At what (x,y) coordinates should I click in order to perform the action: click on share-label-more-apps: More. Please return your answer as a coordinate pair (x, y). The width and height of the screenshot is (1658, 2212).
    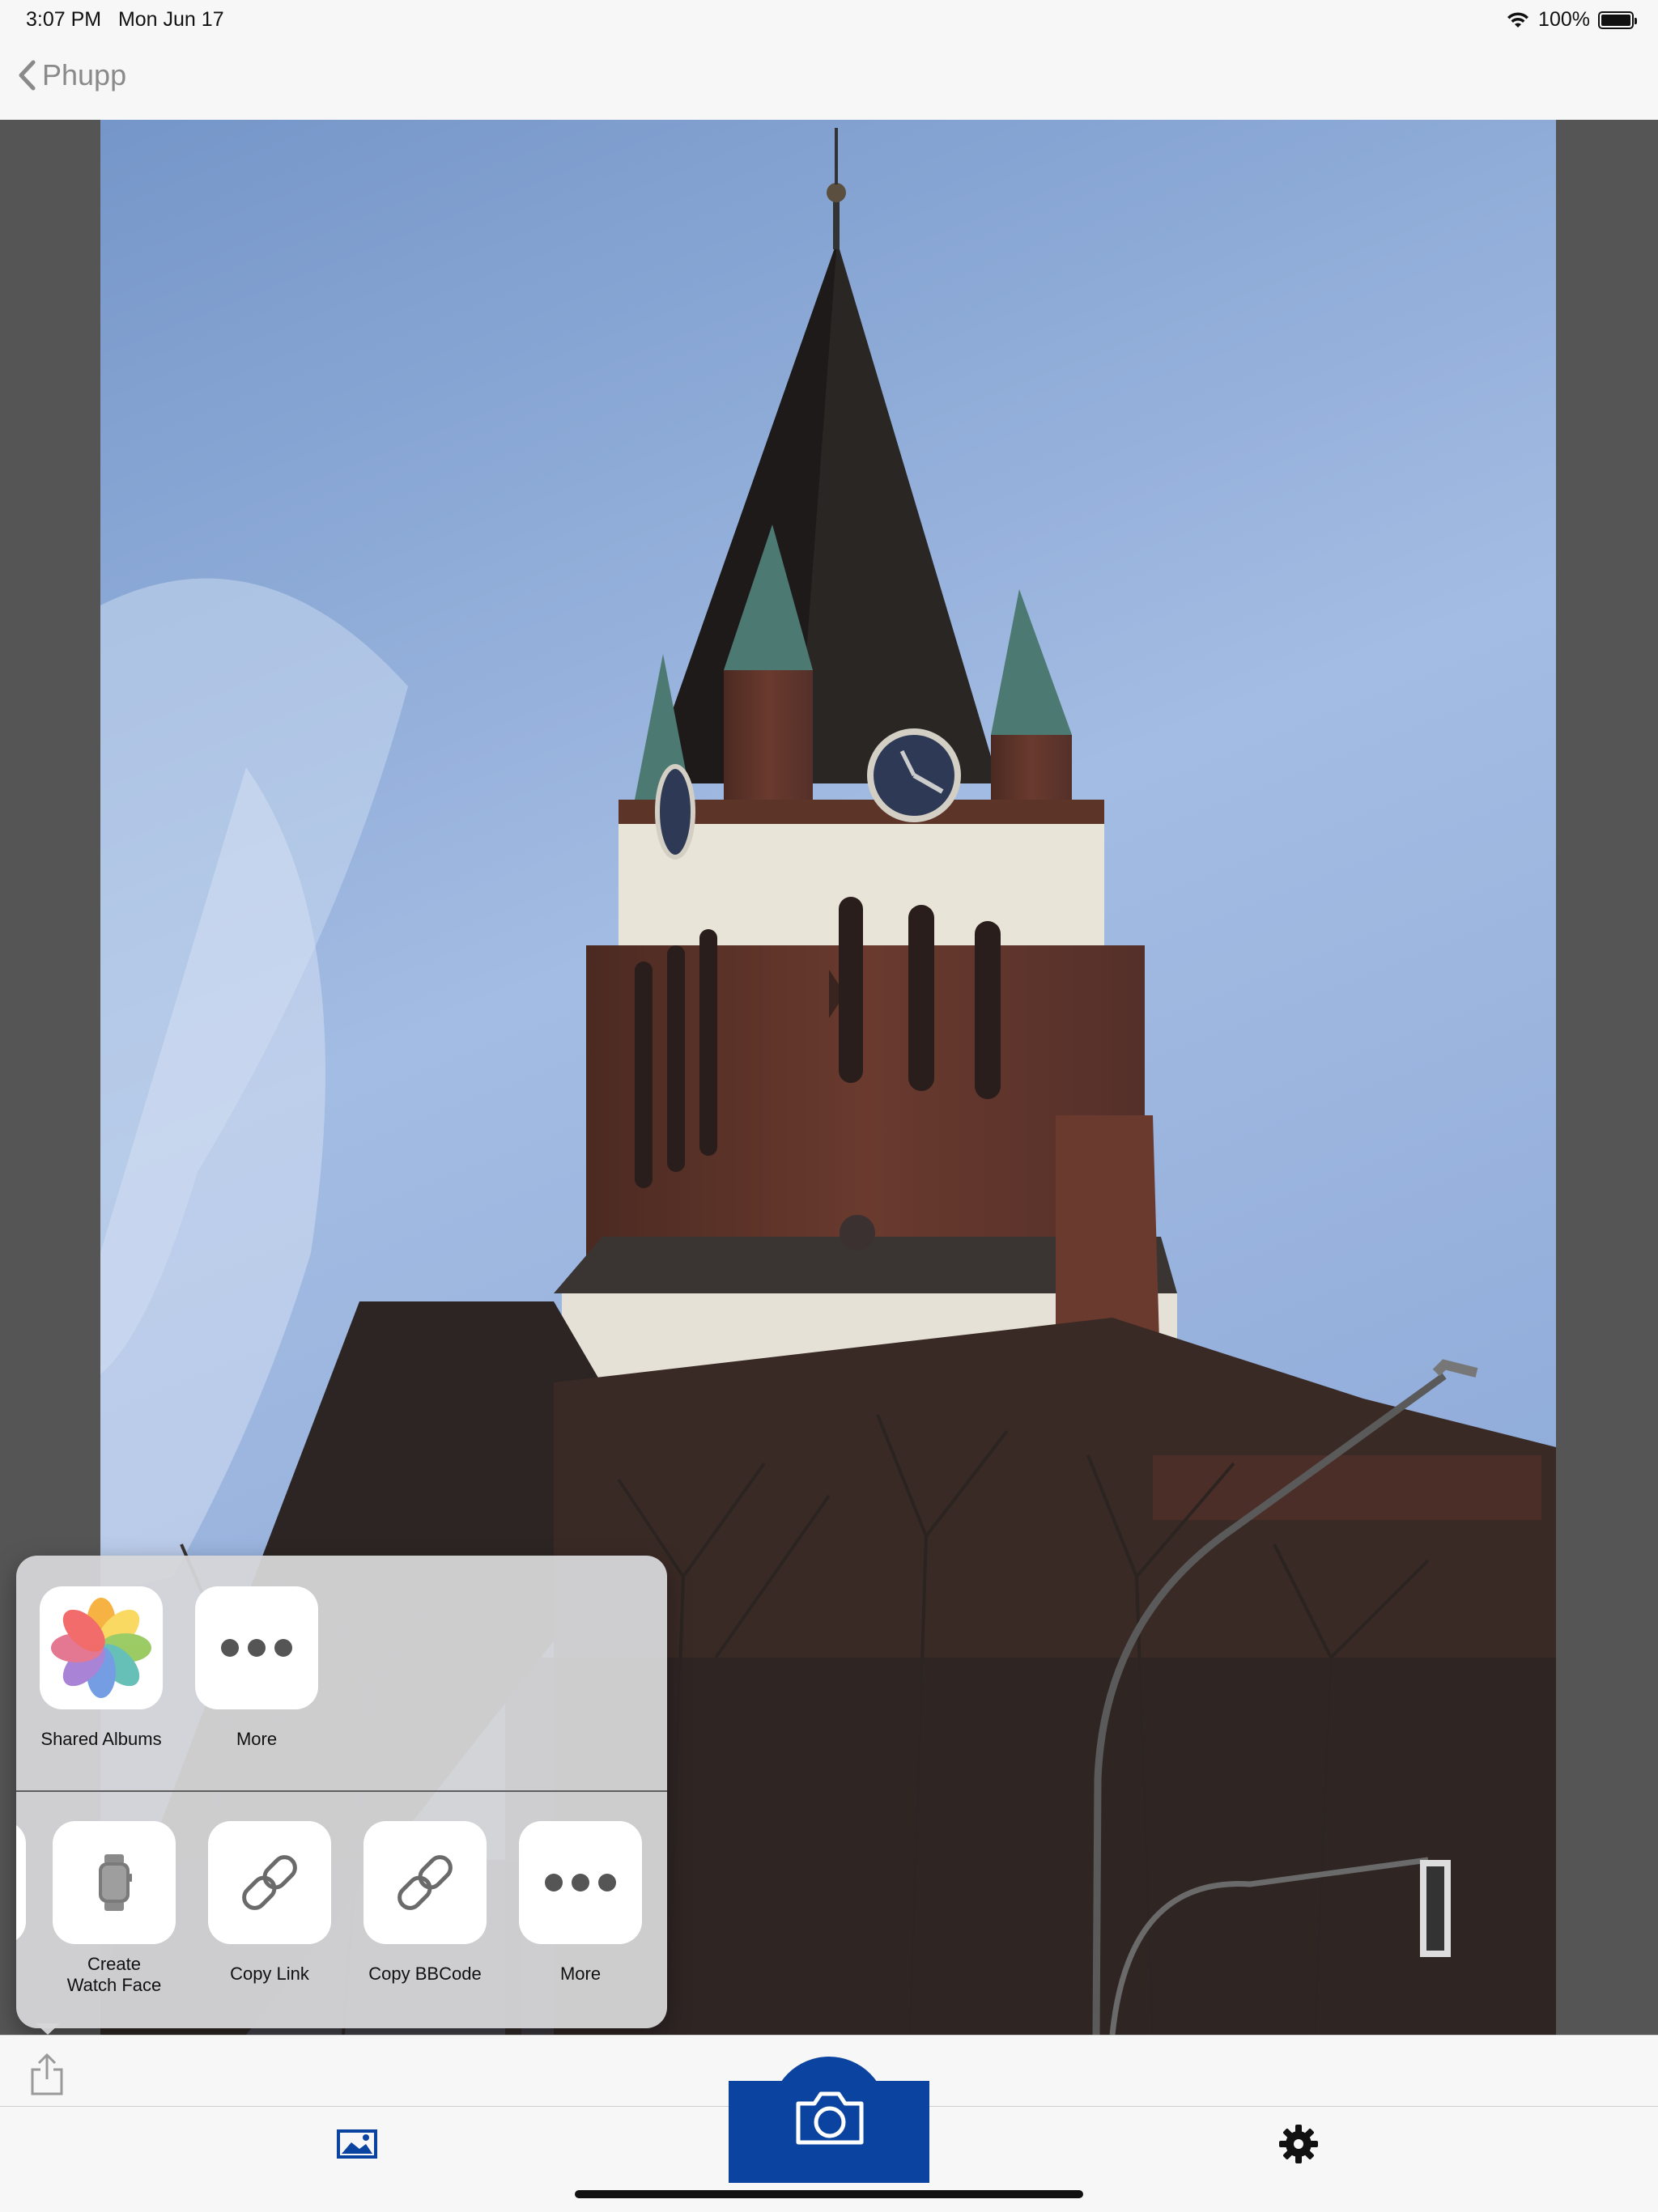
    Looking at the image, I should click on (257, 1739).